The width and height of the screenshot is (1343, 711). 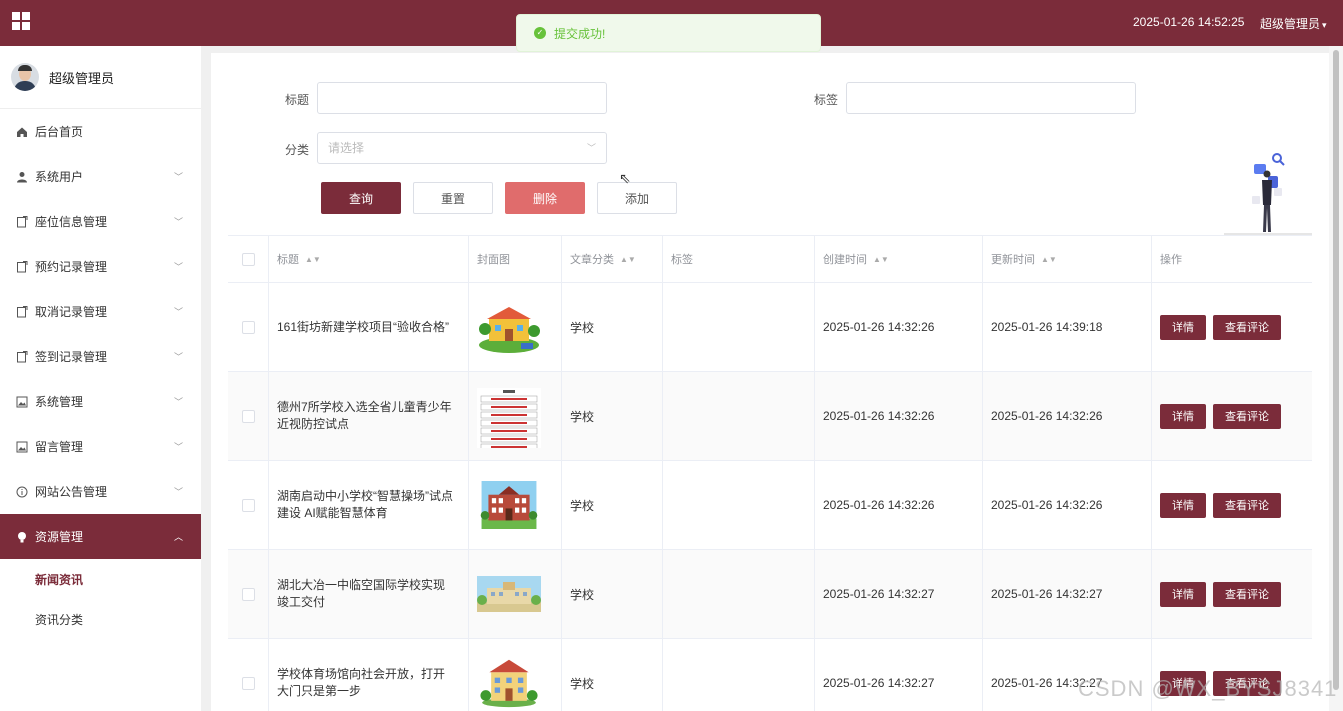 What do you see at coordinates (1067, 259) in the screenshot?
I see `header-updated: 更新时间 ▲▼` at bounding box center [1067, 259].